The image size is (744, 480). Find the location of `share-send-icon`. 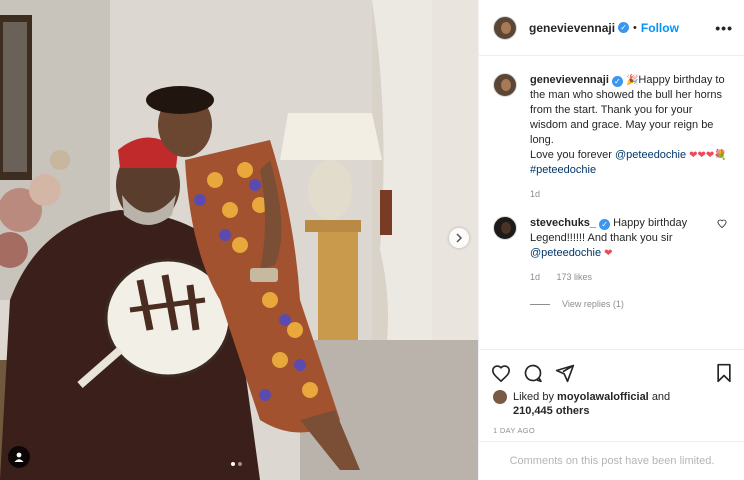

share-send-icon is located at coordinates (565, 373).